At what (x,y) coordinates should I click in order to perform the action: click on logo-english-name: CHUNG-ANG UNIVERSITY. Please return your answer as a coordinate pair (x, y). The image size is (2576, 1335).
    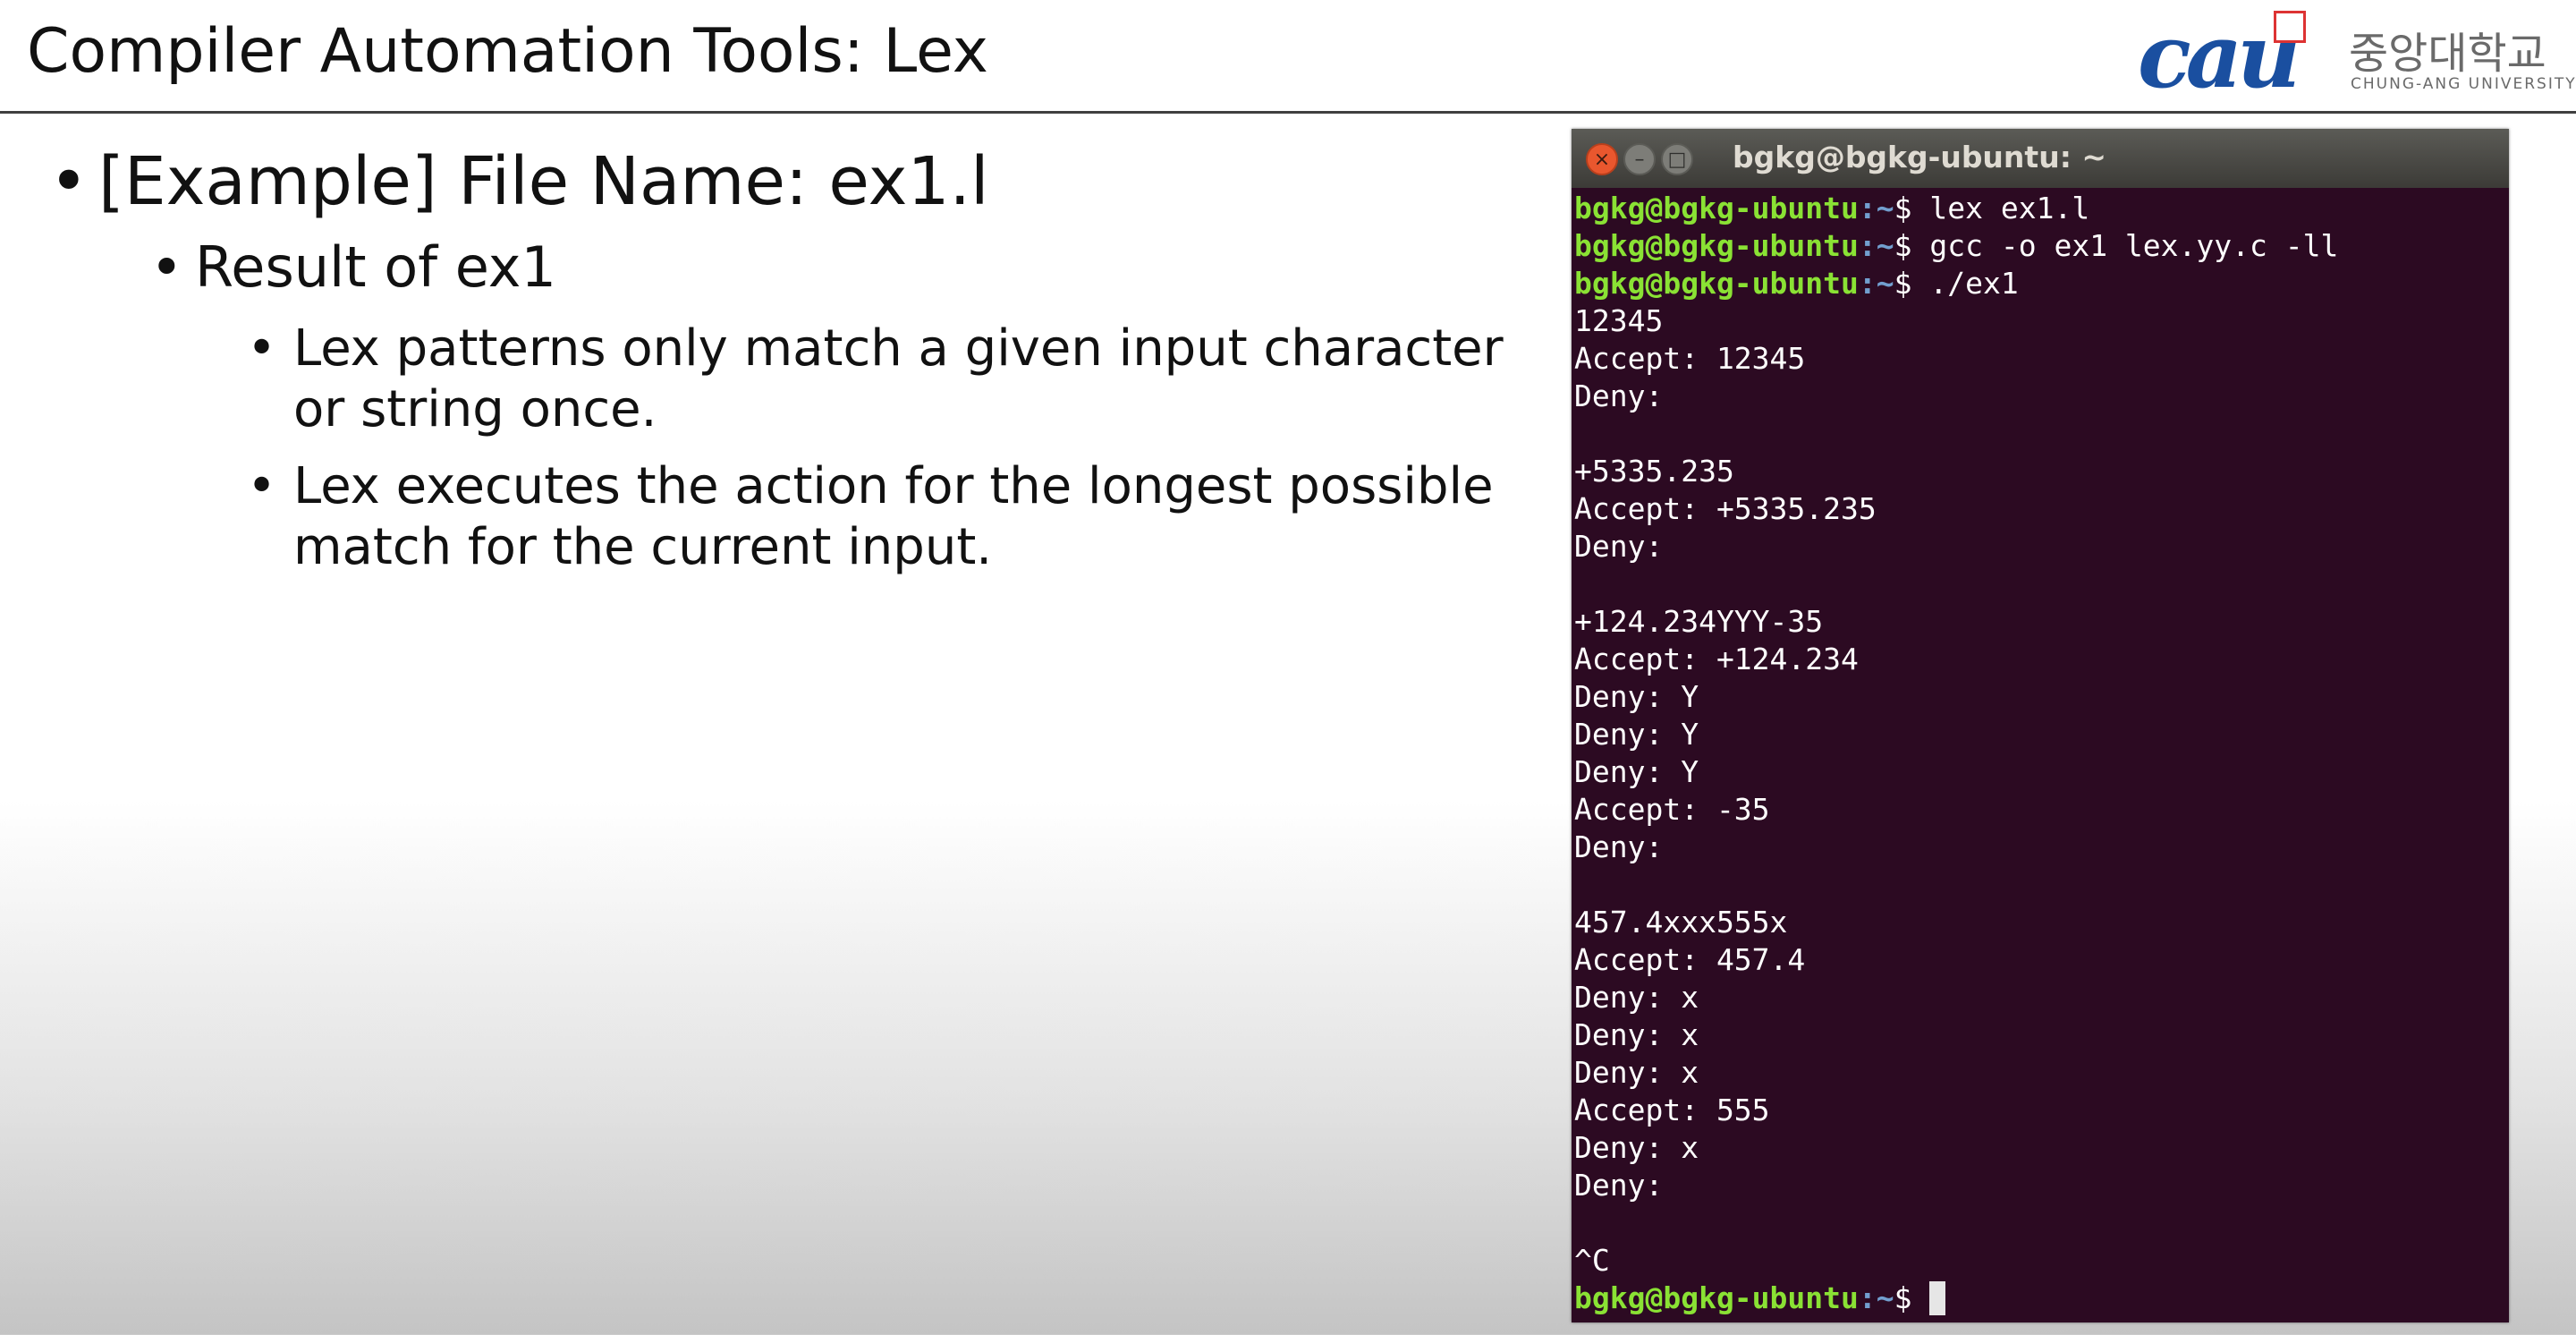
    Looking at the image, I should click on (2463, 84).